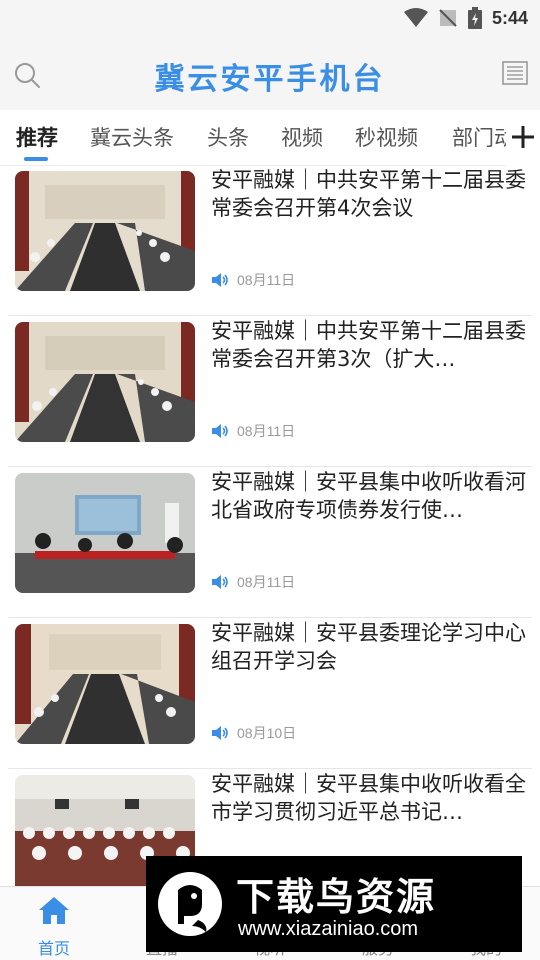  What do you see at coordinates (270, 138) in the screenshot?
I see `channel-tabs: 推荐 冀云头条 头条 视频 秒视频 部门动` at bounding box center [270, 138].